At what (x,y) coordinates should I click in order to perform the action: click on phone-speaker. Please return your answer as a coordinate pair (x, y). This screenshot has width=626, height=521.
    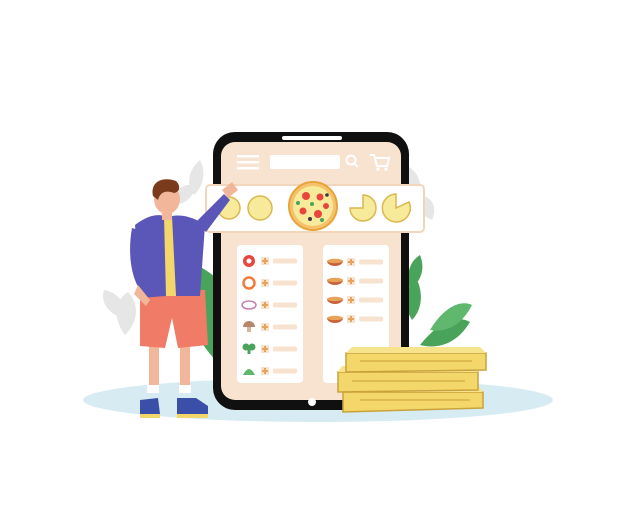
    Looking at the image, I should click on (312, 138).